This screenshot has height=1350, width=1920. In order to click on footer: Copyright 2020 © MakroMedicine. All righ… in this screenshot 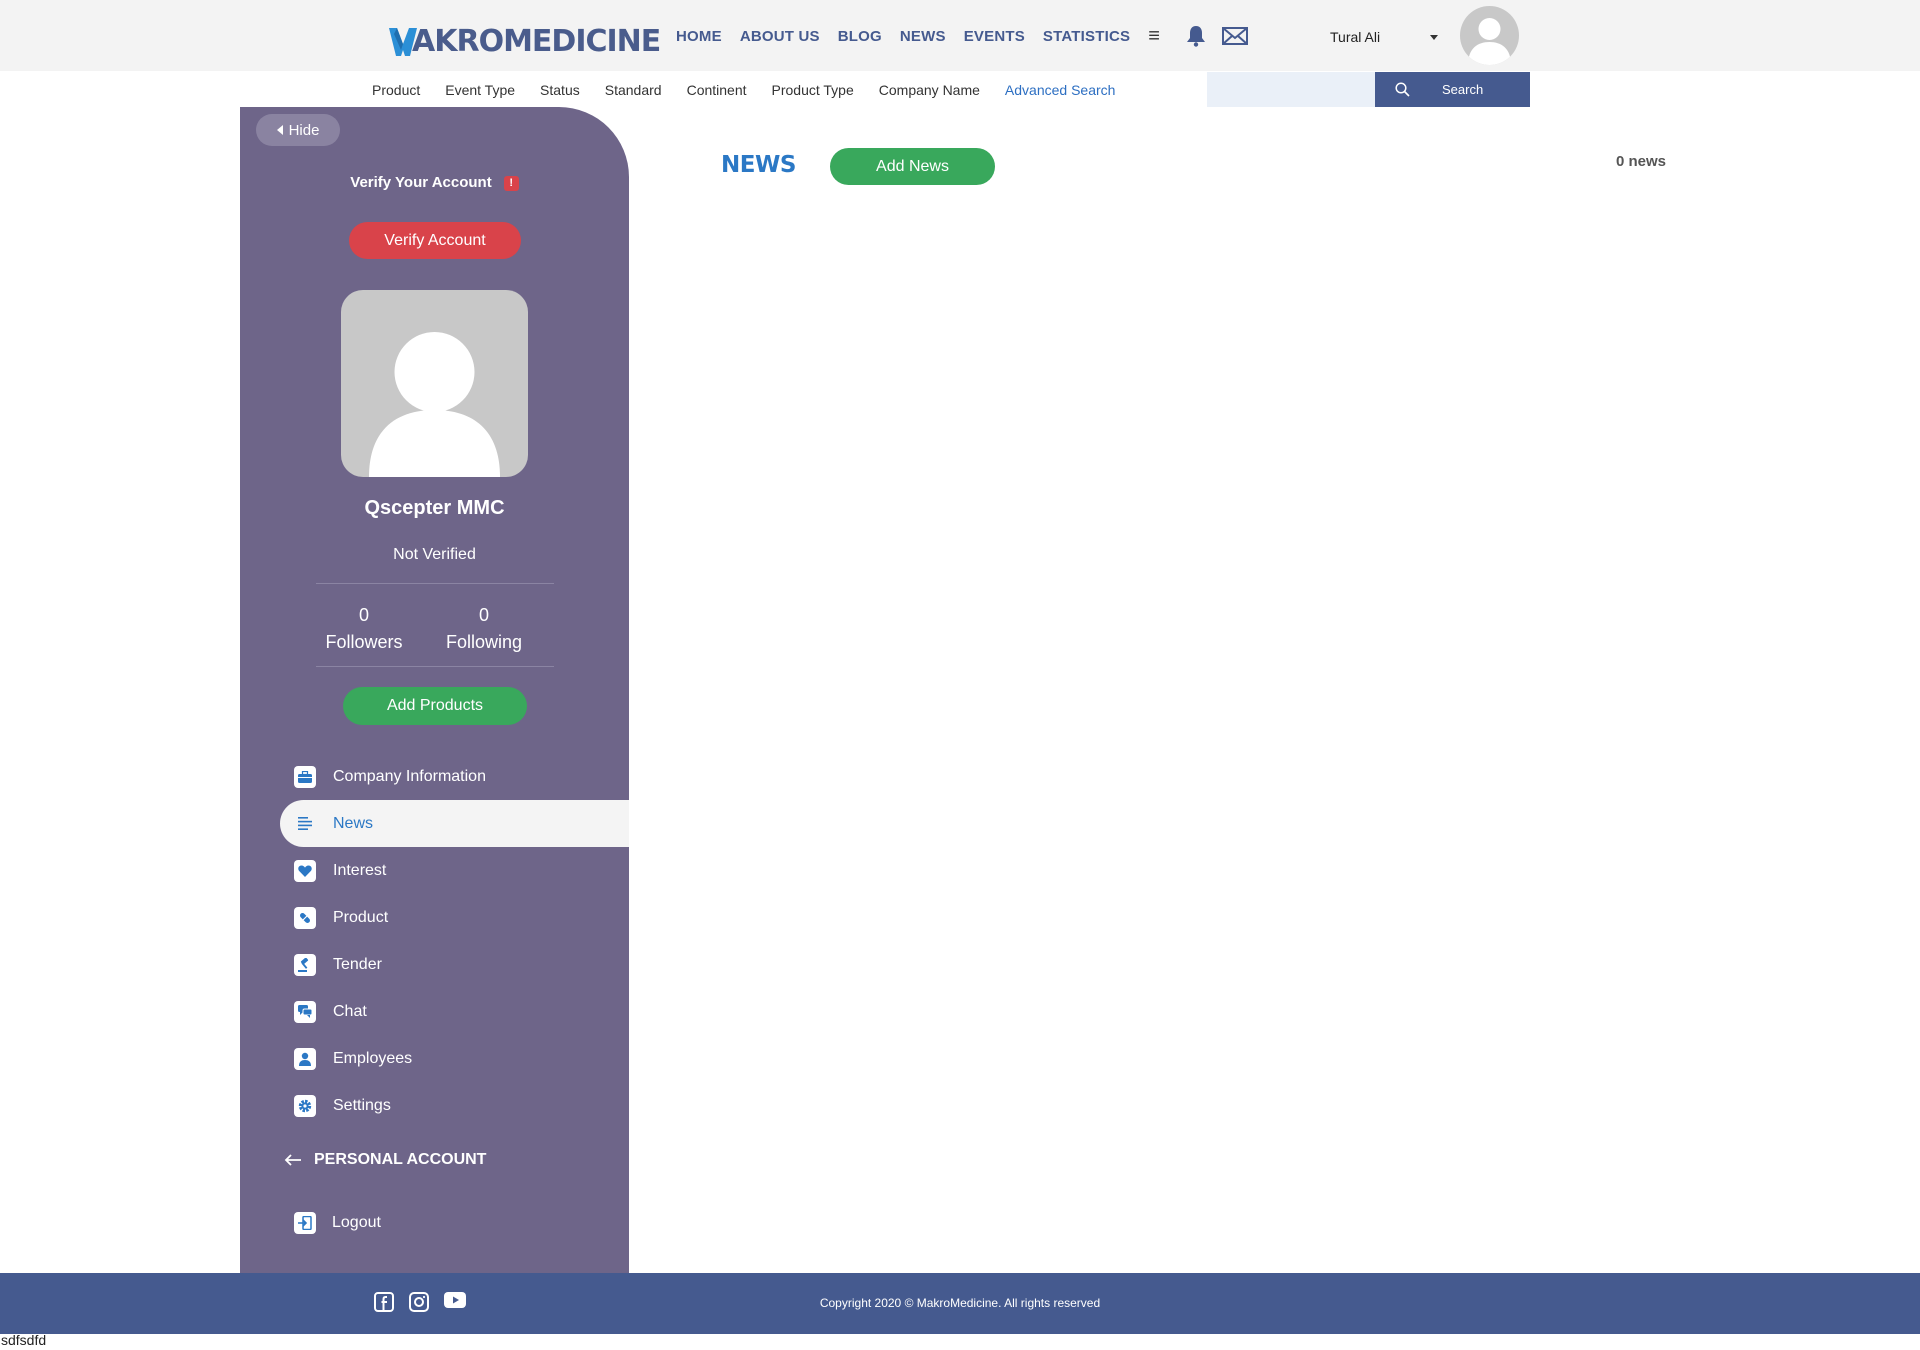, I will do `click(960, 1303)`.